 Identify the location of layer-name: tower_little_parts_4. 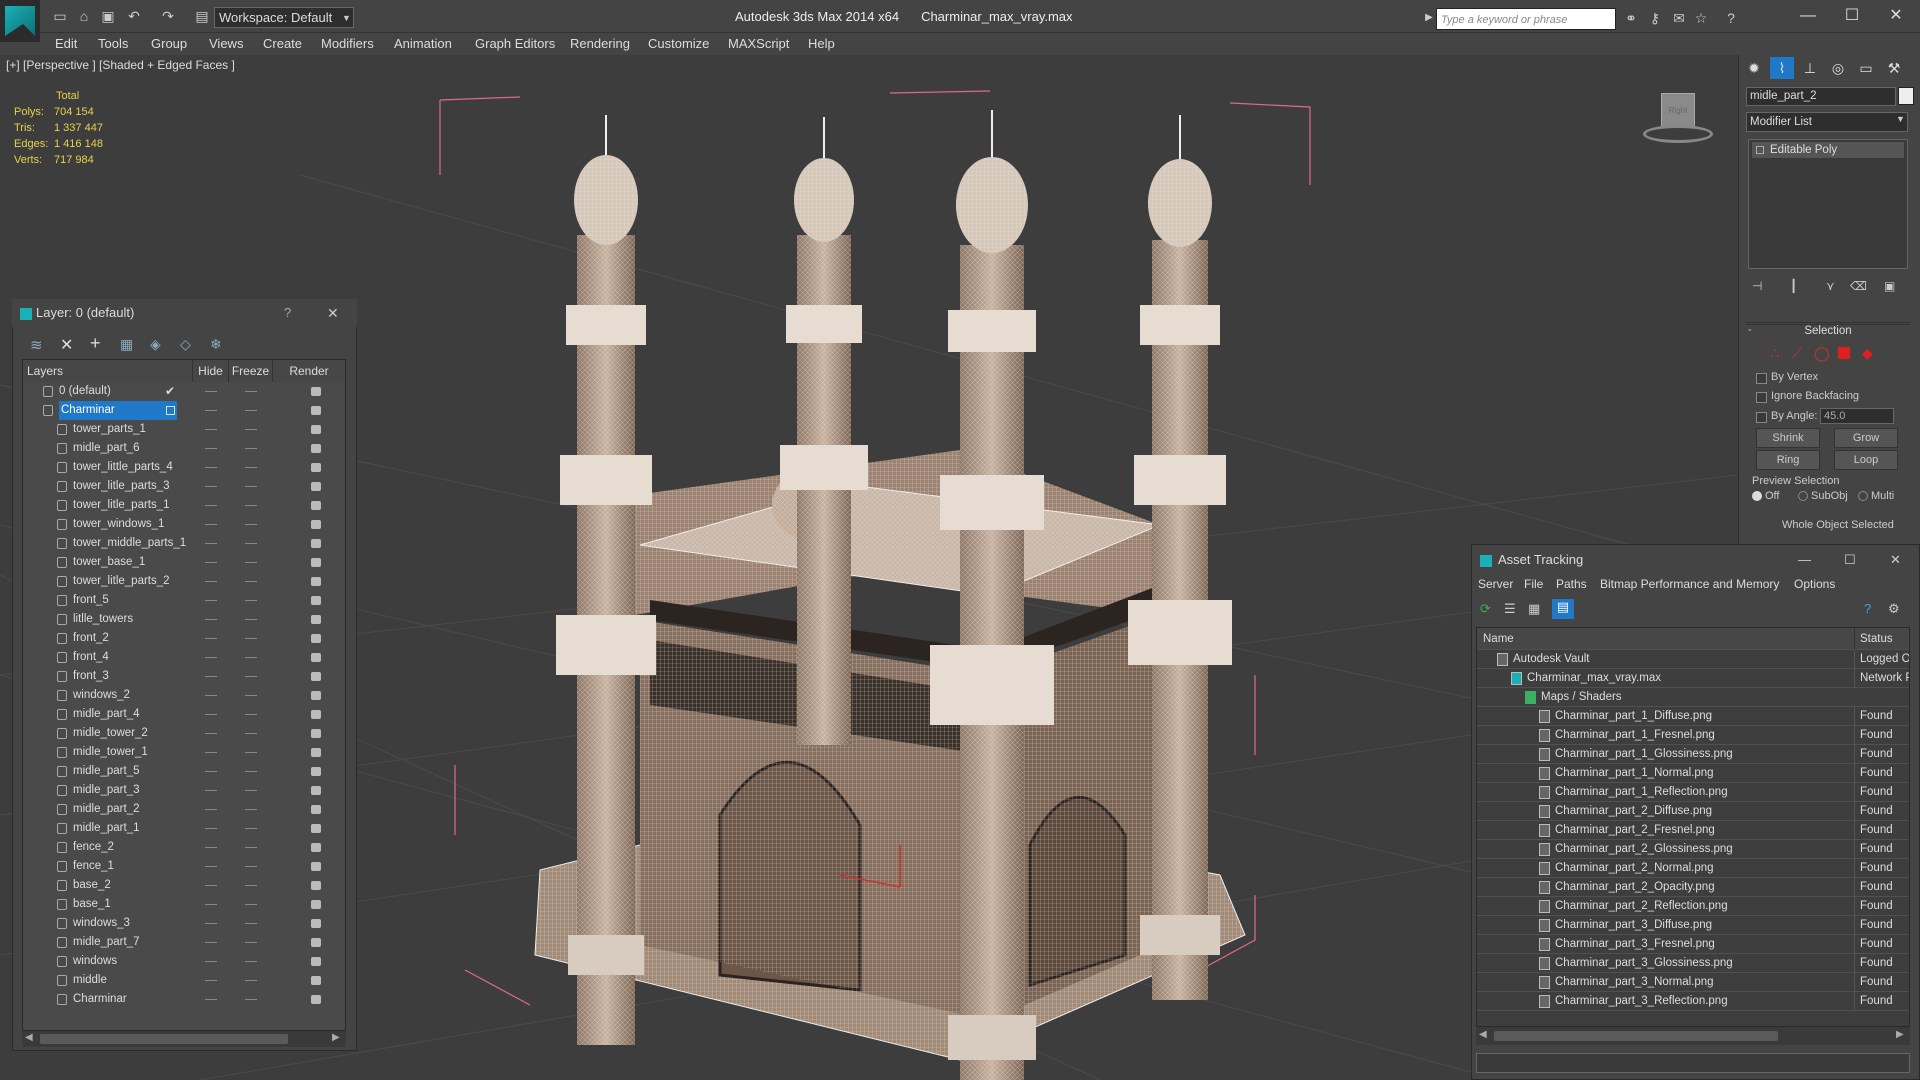
(123, 467).